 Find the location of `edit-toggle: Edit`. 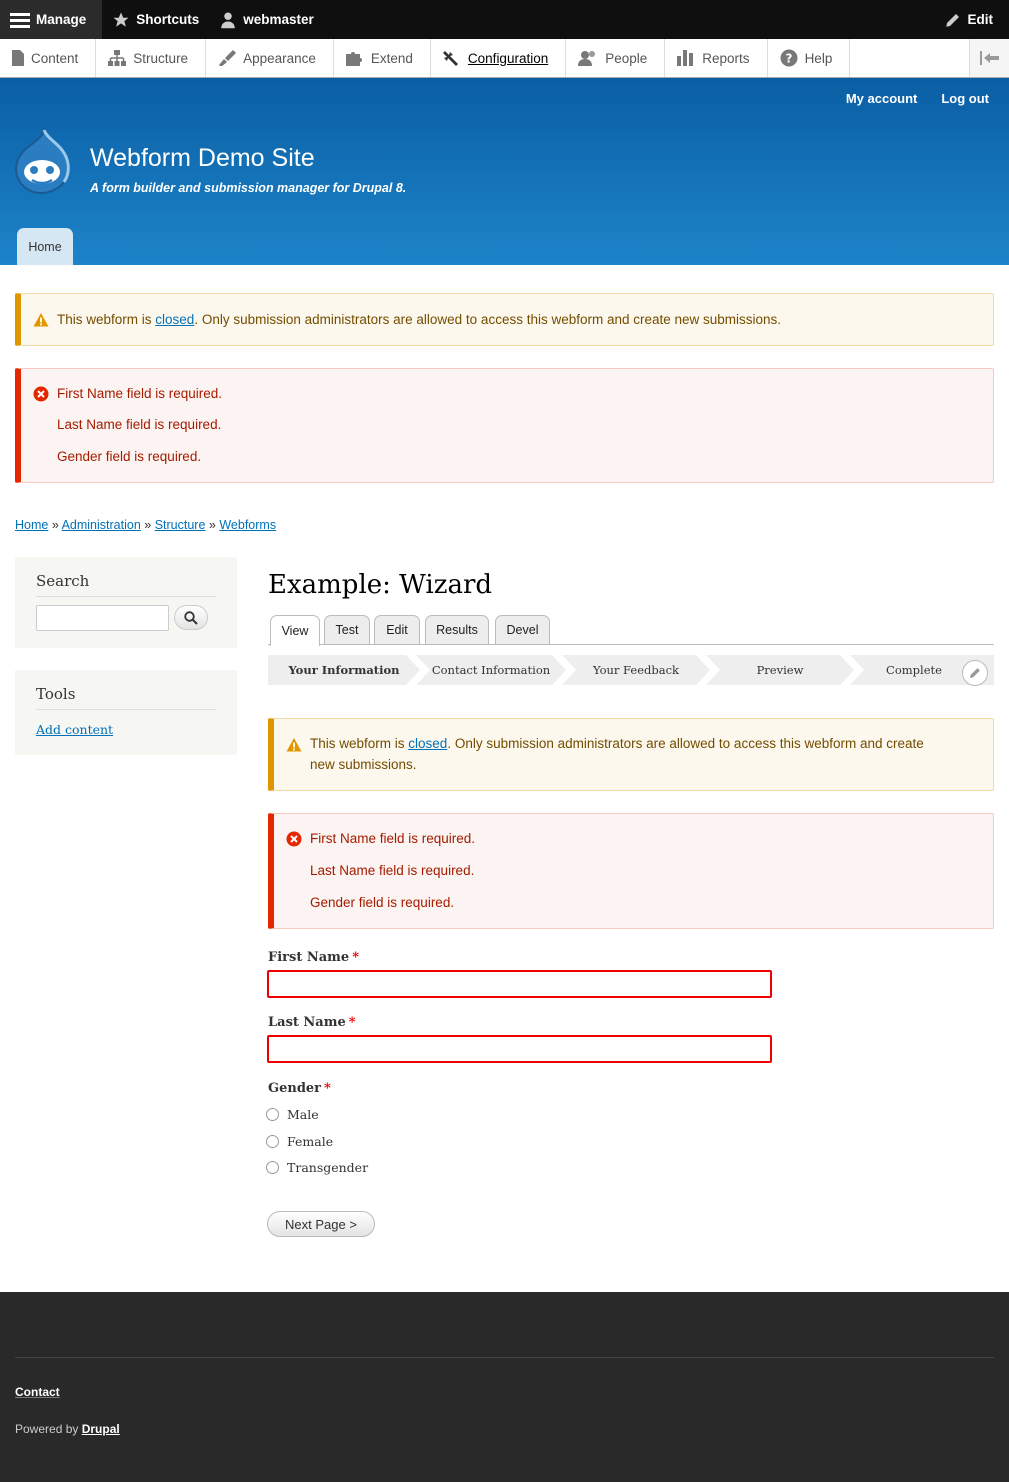

edit-toggle: Edit is located at coordinates (971, 19).